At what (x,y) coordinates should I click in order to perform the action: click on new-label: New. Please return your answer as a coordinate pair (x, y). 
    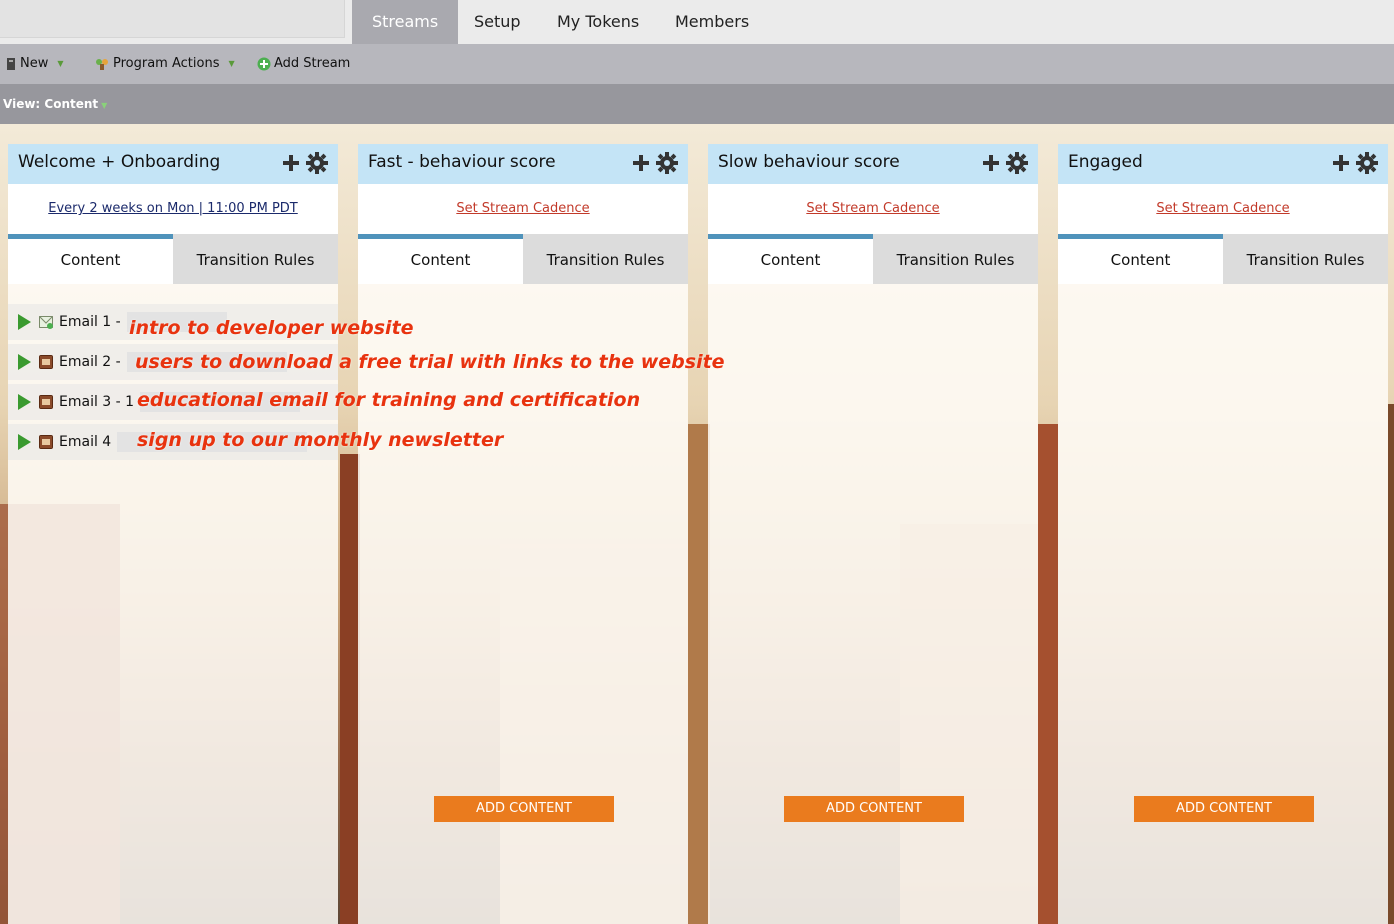
    Looking at the image, I should click on (34, 63).